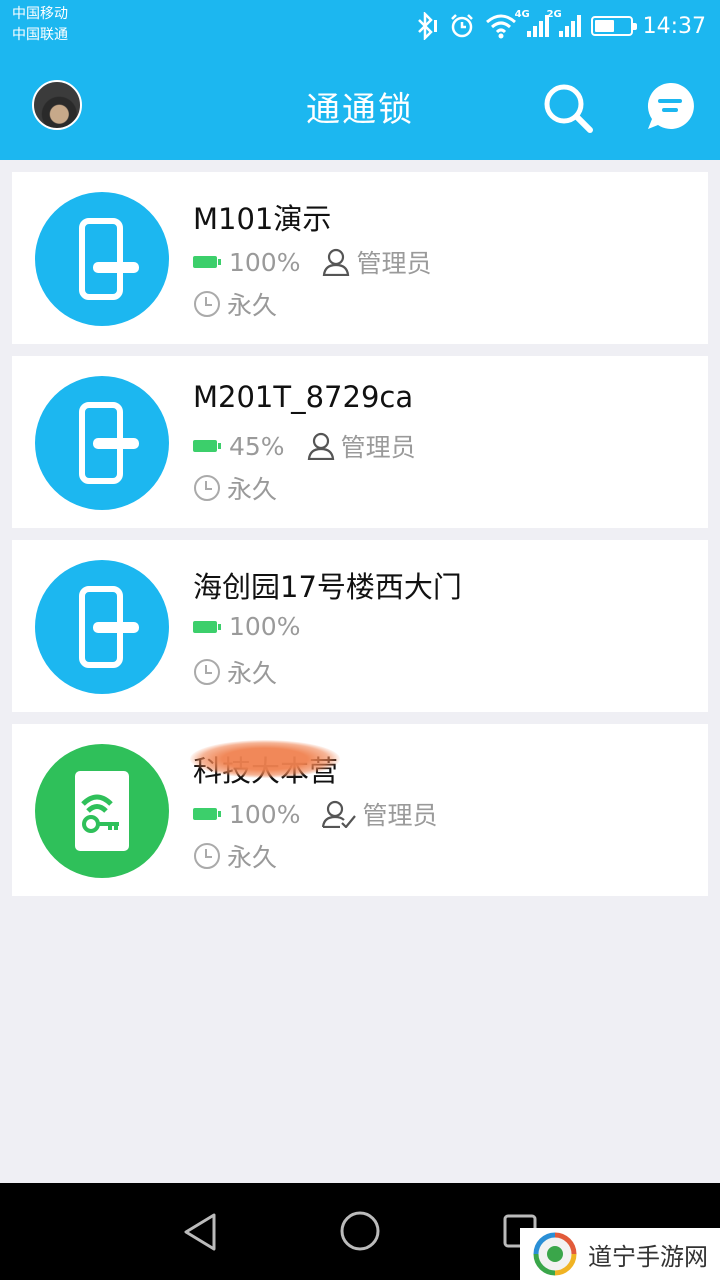 Image resolution: width=720 pixels, height=1280 pixels. What do you see at coordinates (40, 14) in the screenshot?
I see `carrier-1: 中国移动` at bounding box center [40, 14].